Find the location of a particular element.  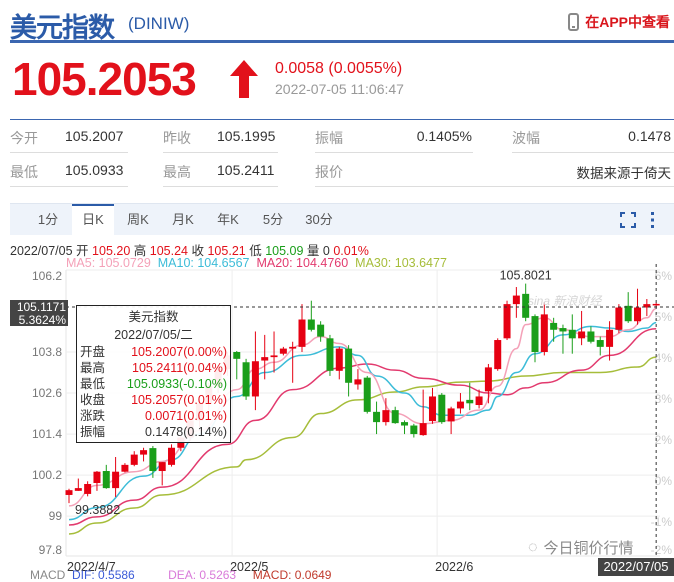

right-tick-label: 5% is located at coordinates (664, 317).